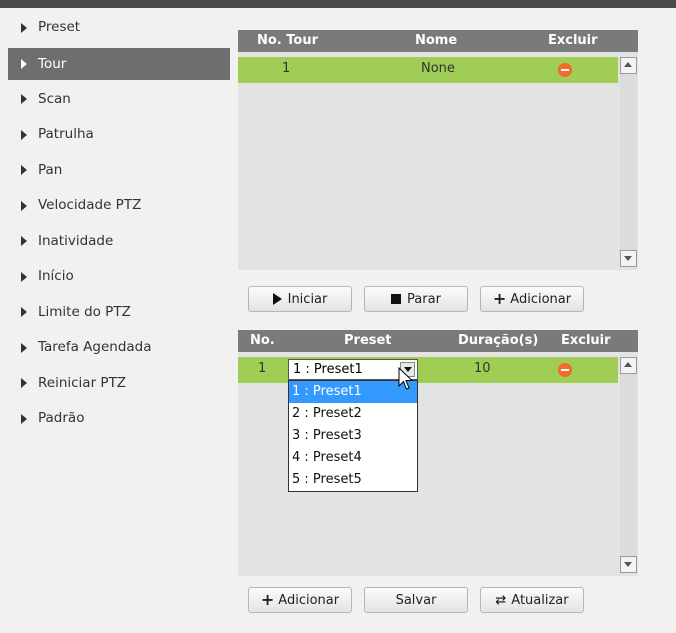  I want to click on column-header-no-tour: No. Tour, so click(288, 40).